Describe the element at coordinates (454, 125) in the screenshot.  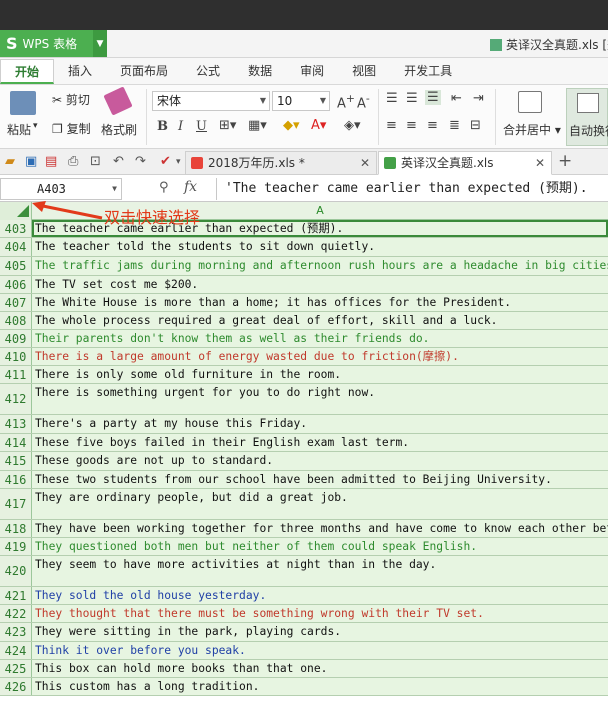
I see `justify-icon: ≣` at that location.